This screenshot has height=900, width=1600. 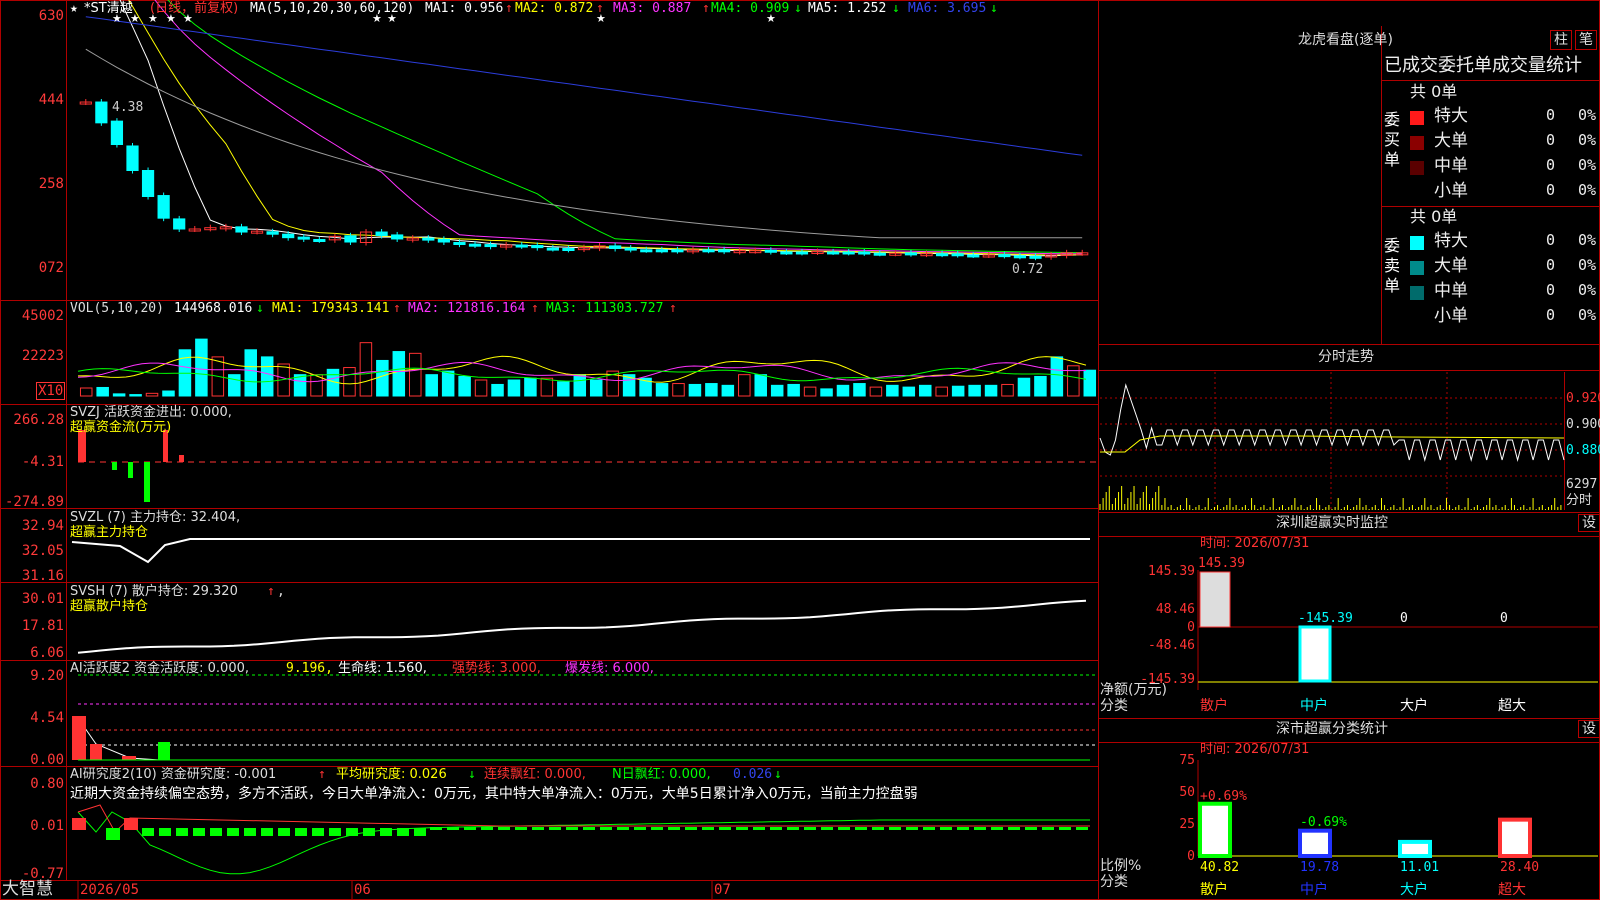 What do you see at coordinates (110, 890) in the screenshot?
I see `xaxis-label: 2026/05` at bounding box center [110, 890].